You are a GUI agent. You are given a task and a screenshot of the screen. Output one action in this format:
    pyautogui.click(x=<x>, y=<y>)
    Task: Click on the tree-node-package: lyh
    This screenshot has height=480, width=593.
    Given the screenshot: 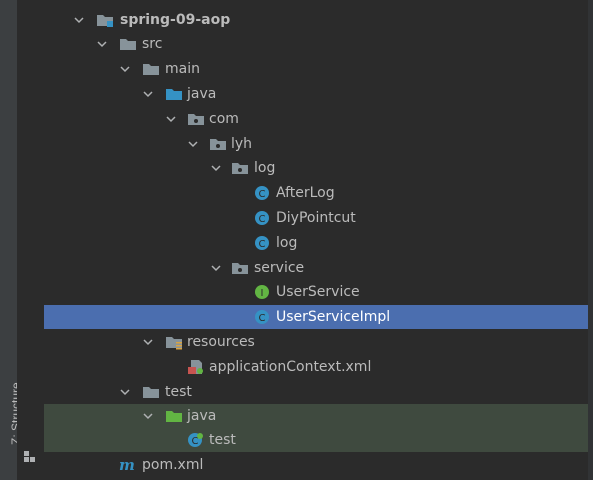 What is the action you would take?
    pyautogui.click(x=316, y=144)
    